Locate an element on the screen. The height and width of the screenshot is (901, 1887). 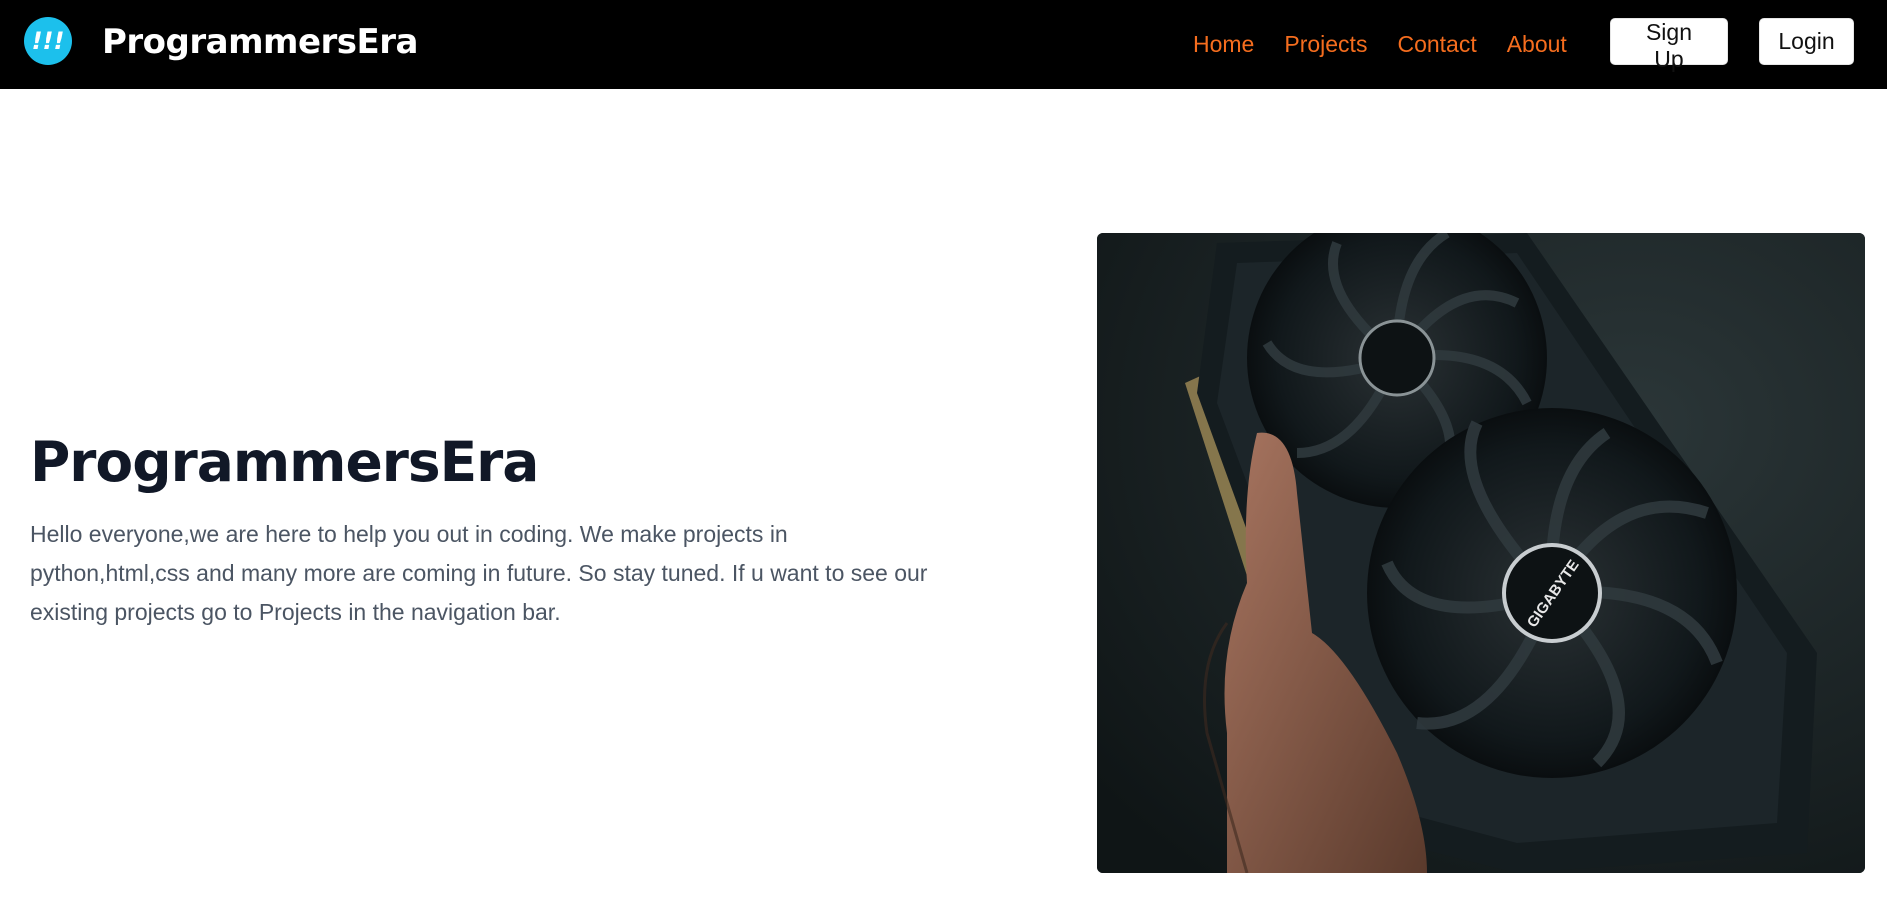
sign-up-button: Sign Up is located at coordinates (1669, 45).